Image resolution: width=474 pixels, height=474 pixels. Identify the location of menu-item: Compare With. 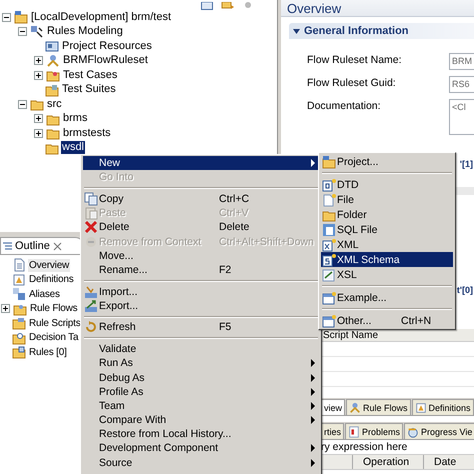
(201, 420).